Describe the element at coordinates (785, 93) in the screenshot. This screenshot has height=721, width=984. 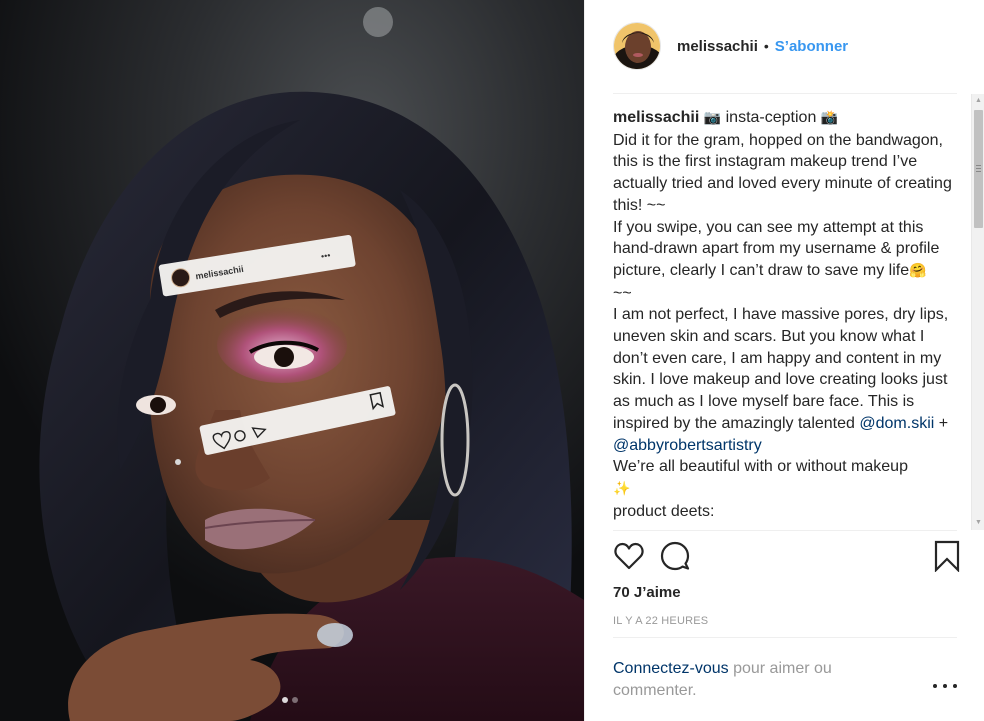
I see `header-divider` at that location.